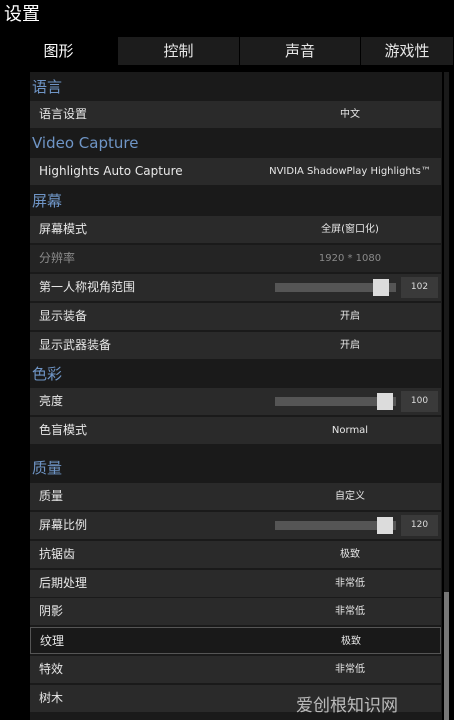  What do you see at coordinates (381, 287) in the screenshot?
I see `fov-slider-thumb` at bounding box center [381, 287].